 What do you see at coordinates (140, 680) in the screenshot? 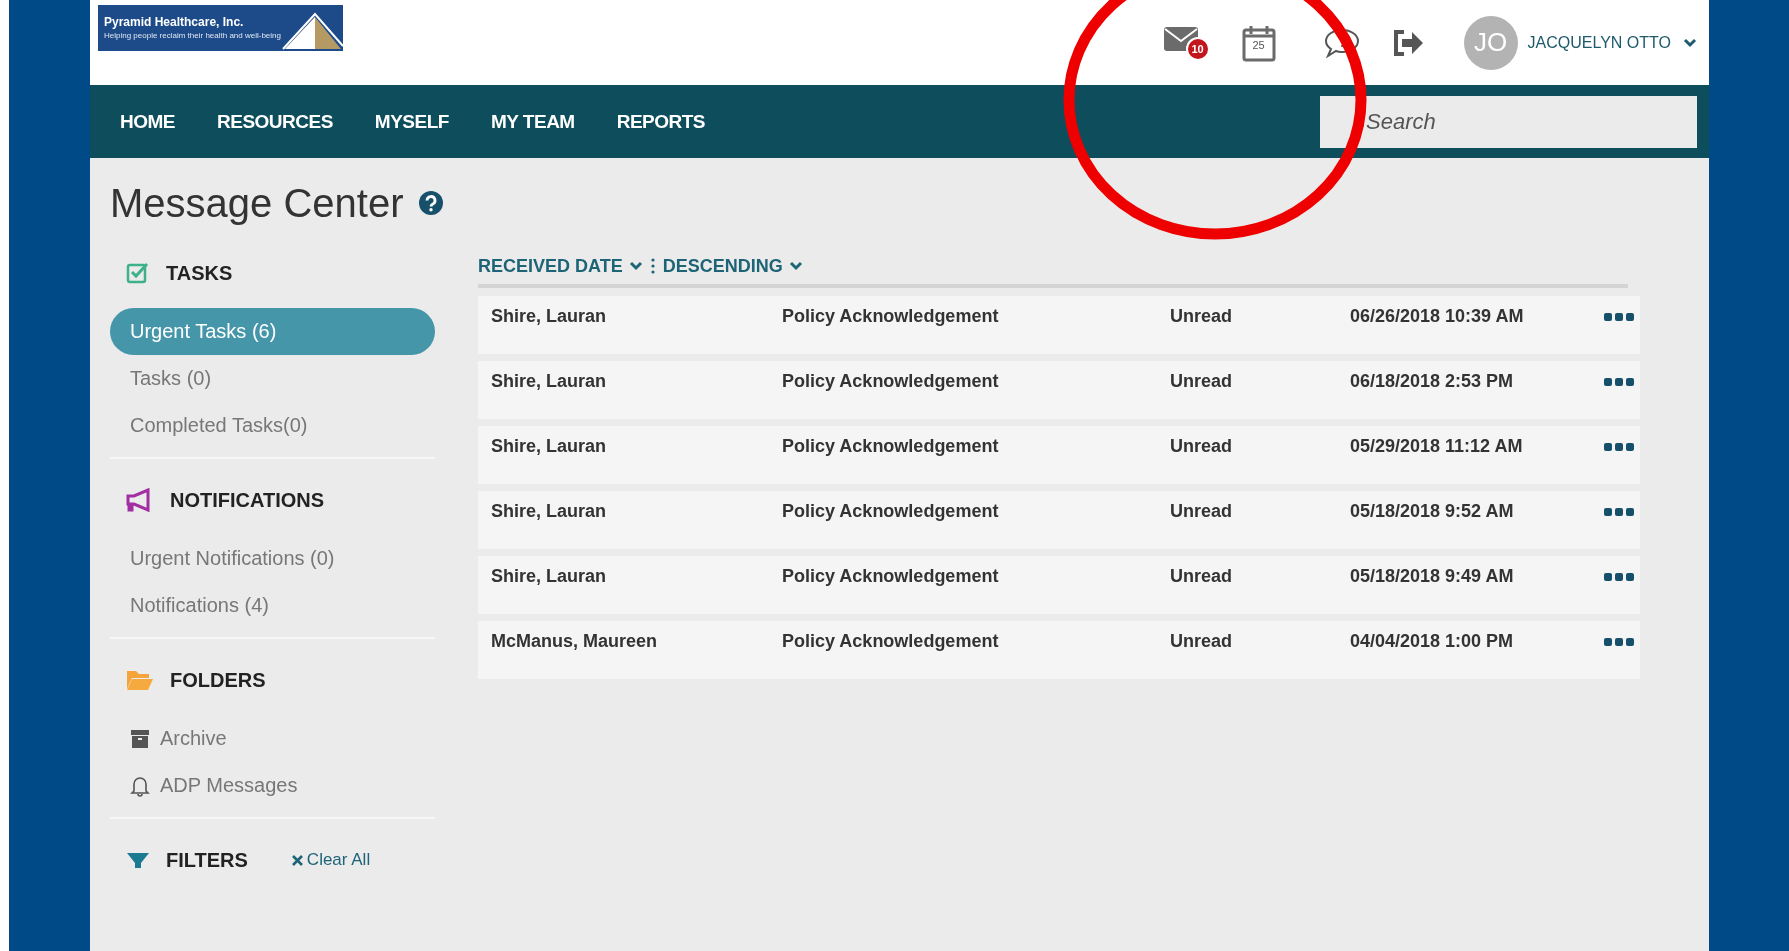
I see `folder-icon` at bounding box center [140, 680].